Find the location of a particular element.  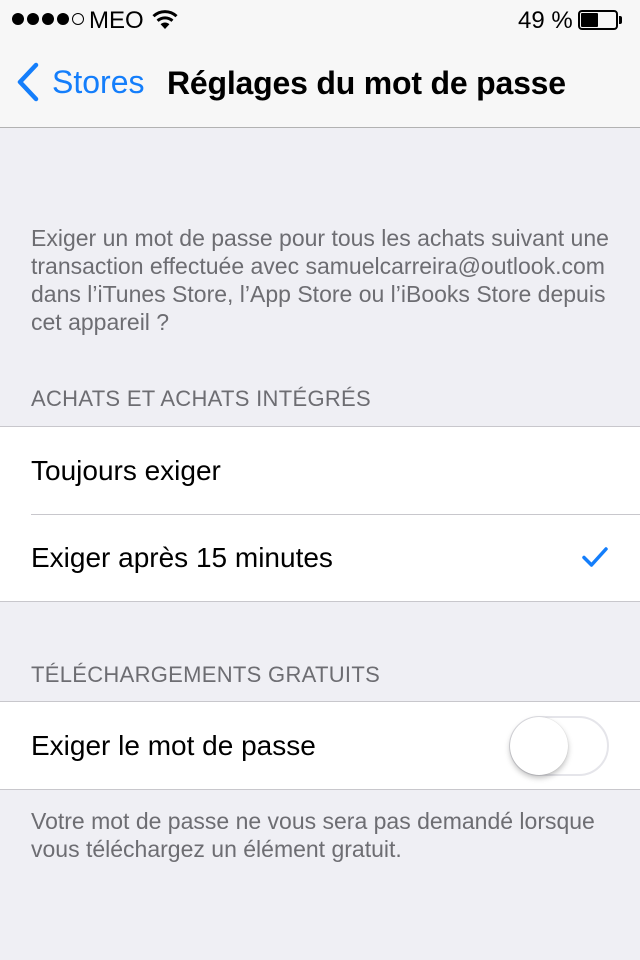

battery-percentage: 49 % is located at coordinates (545, 20).